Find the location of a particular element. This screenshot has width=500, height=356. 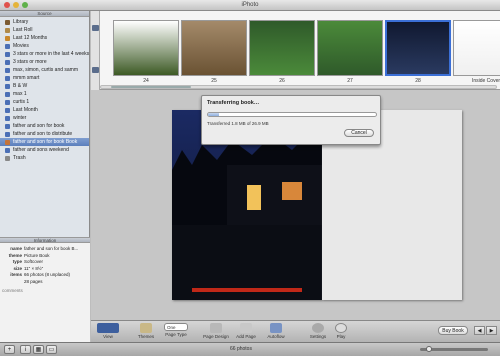

source-item-label: Library is located at coordinates (21, 22).